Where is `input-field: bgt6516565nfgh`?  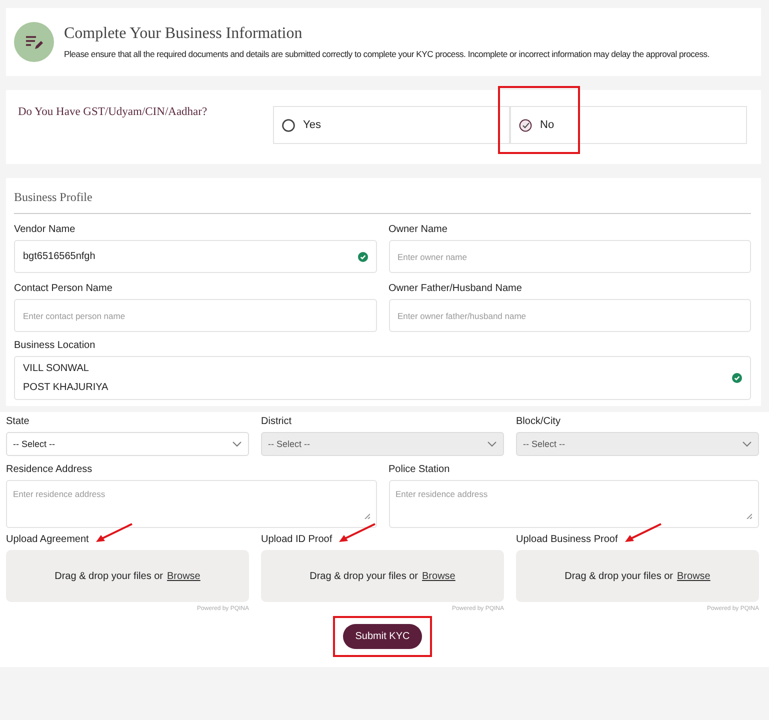
input-field: bgt6516565nfgh is located at coordinates (195, 256).